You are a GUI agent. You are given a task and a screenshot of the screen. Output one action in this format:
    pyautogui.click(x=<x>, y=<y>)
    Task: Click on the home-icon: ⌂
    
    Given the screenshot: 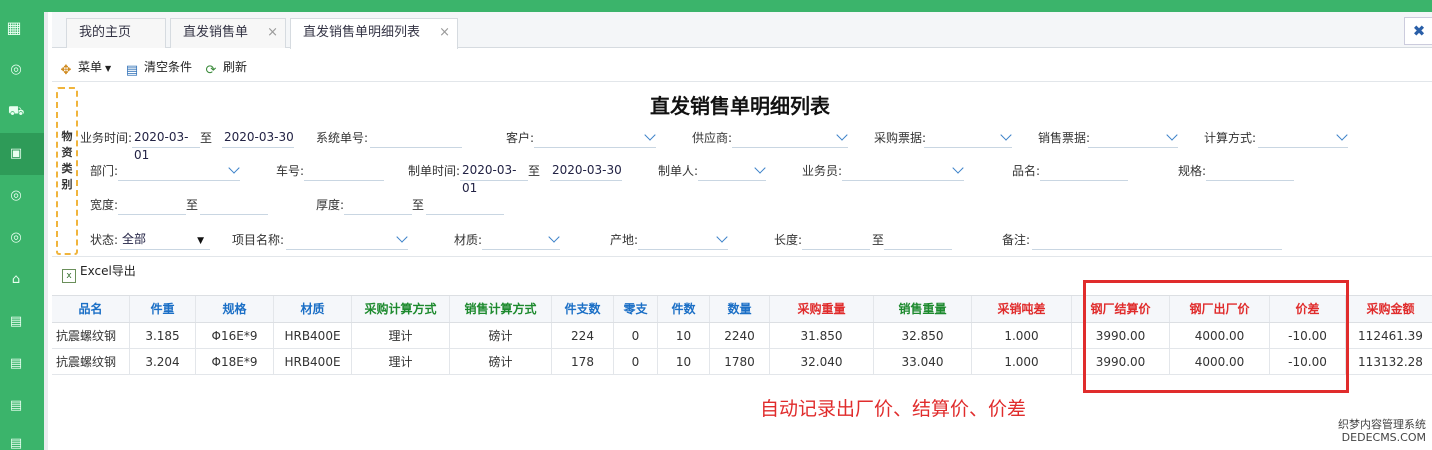 What is the action you would take?
    pyautogui.click(x=16, y=280)
    